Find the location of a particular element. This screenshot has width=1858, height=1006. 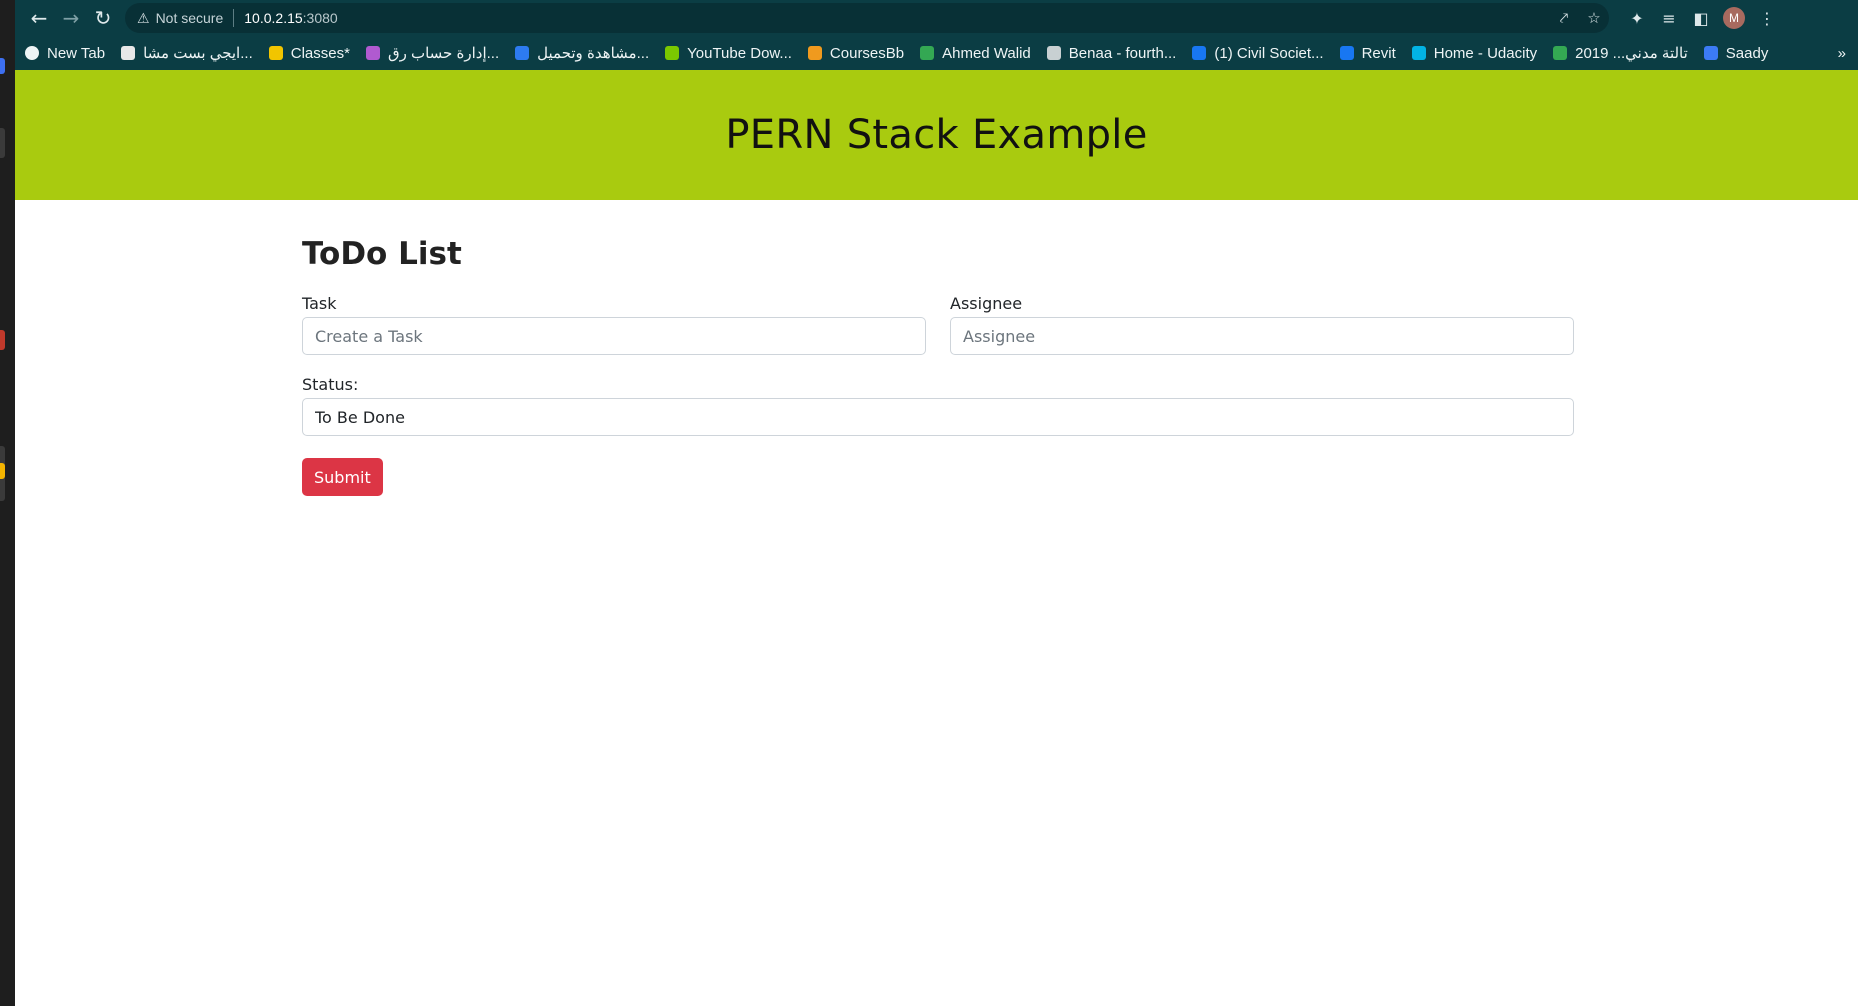

desktop-dock is located at coordinates (7, 503).